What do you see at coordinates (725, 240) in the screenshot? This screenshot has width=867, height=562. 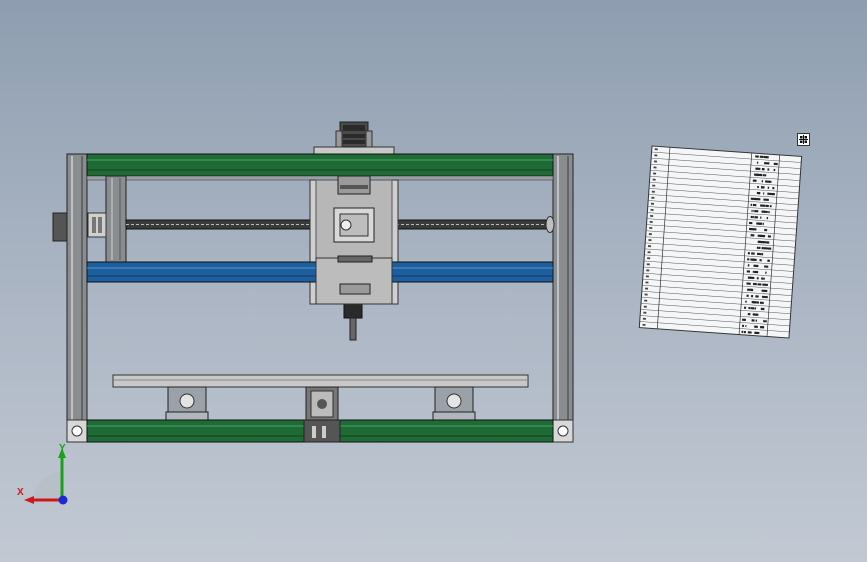 I see `bom-table` at bounding box center [725, 240].